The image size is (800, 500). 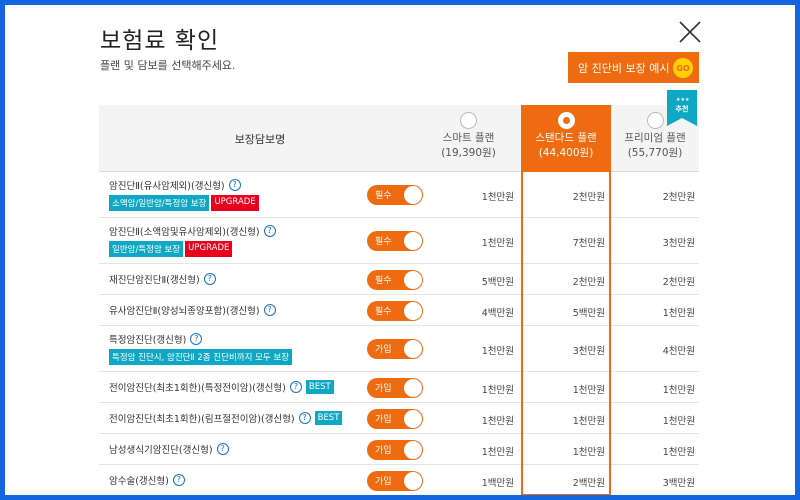 I want to click on cancer-coverage-example-button: 암 진단비 보장 예시 GO, so click(x=633, y=67).